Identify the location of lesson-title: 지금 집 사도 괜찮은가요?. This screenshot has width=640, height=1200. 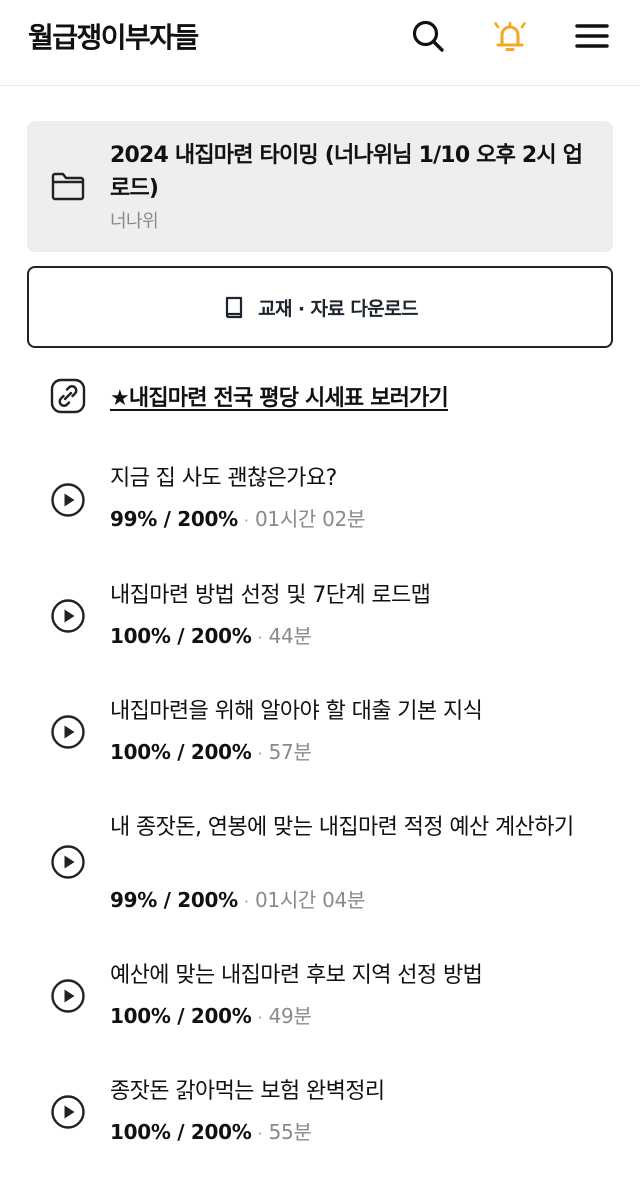
(223, 478).